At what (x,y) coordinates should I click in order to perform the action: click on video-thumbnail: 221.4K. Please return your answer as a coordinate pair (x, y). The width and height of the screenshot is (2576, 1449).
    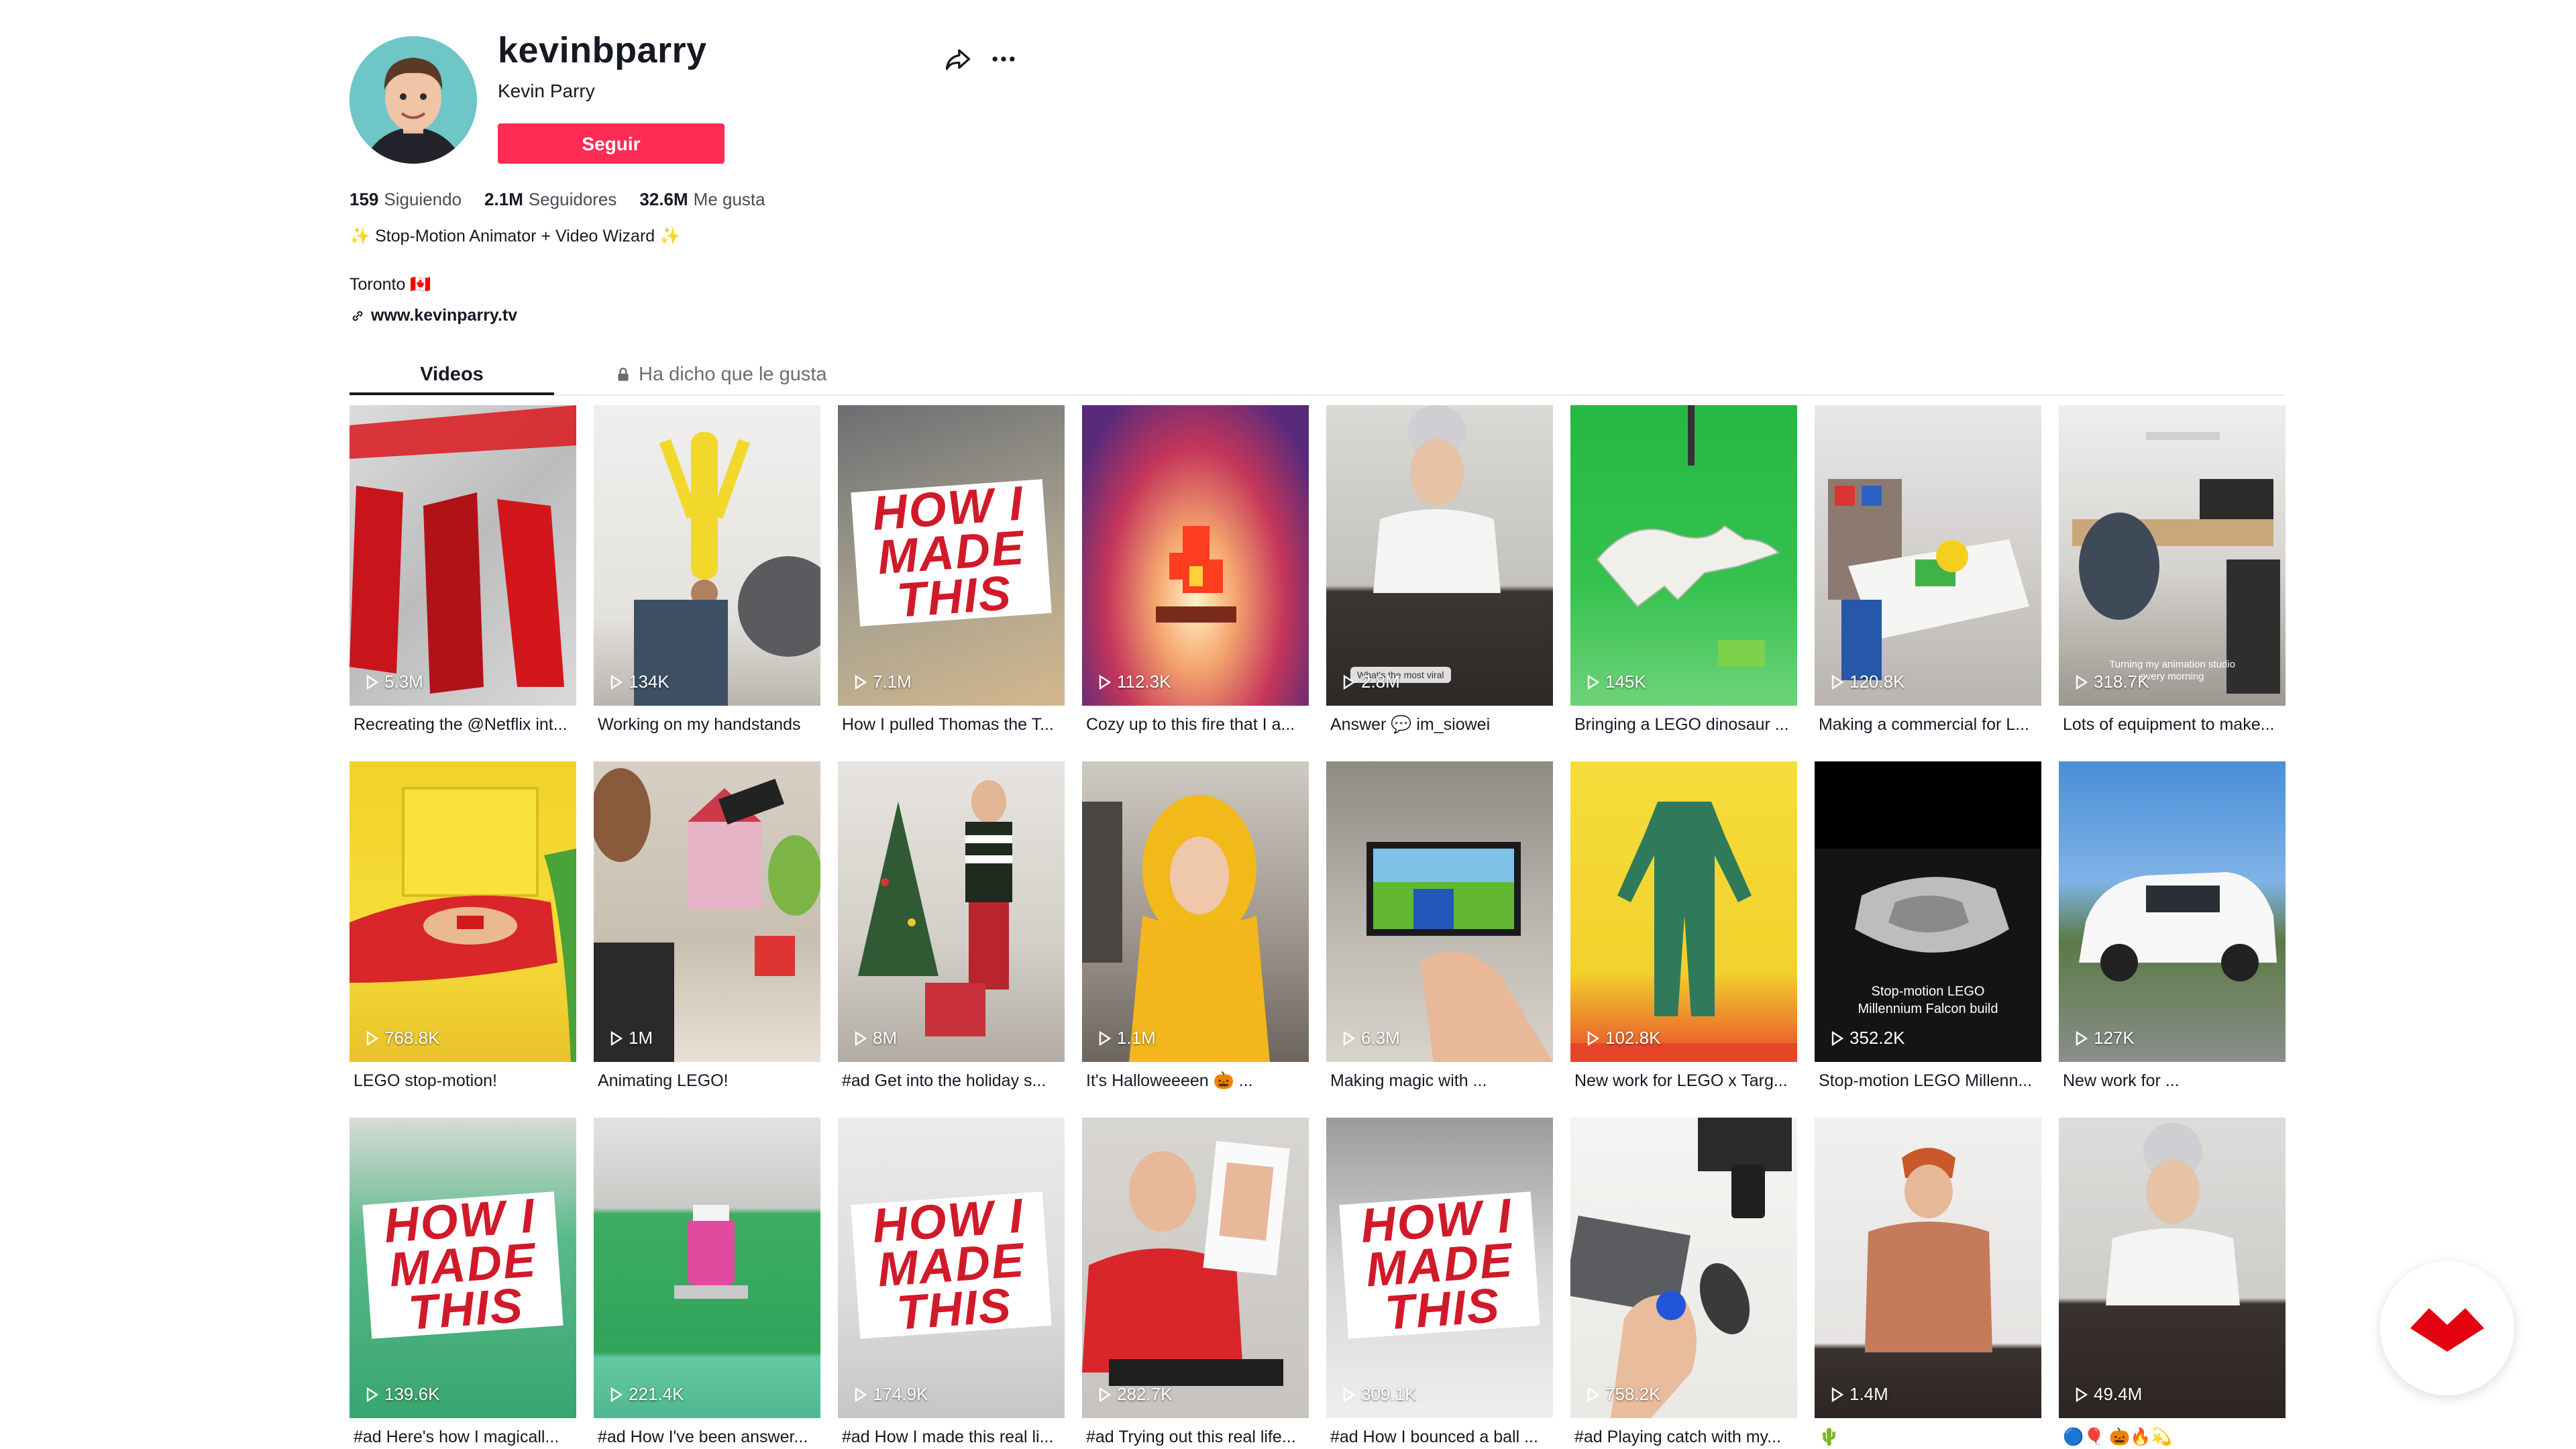
    Looking at the image, I should click on (707, 1268).